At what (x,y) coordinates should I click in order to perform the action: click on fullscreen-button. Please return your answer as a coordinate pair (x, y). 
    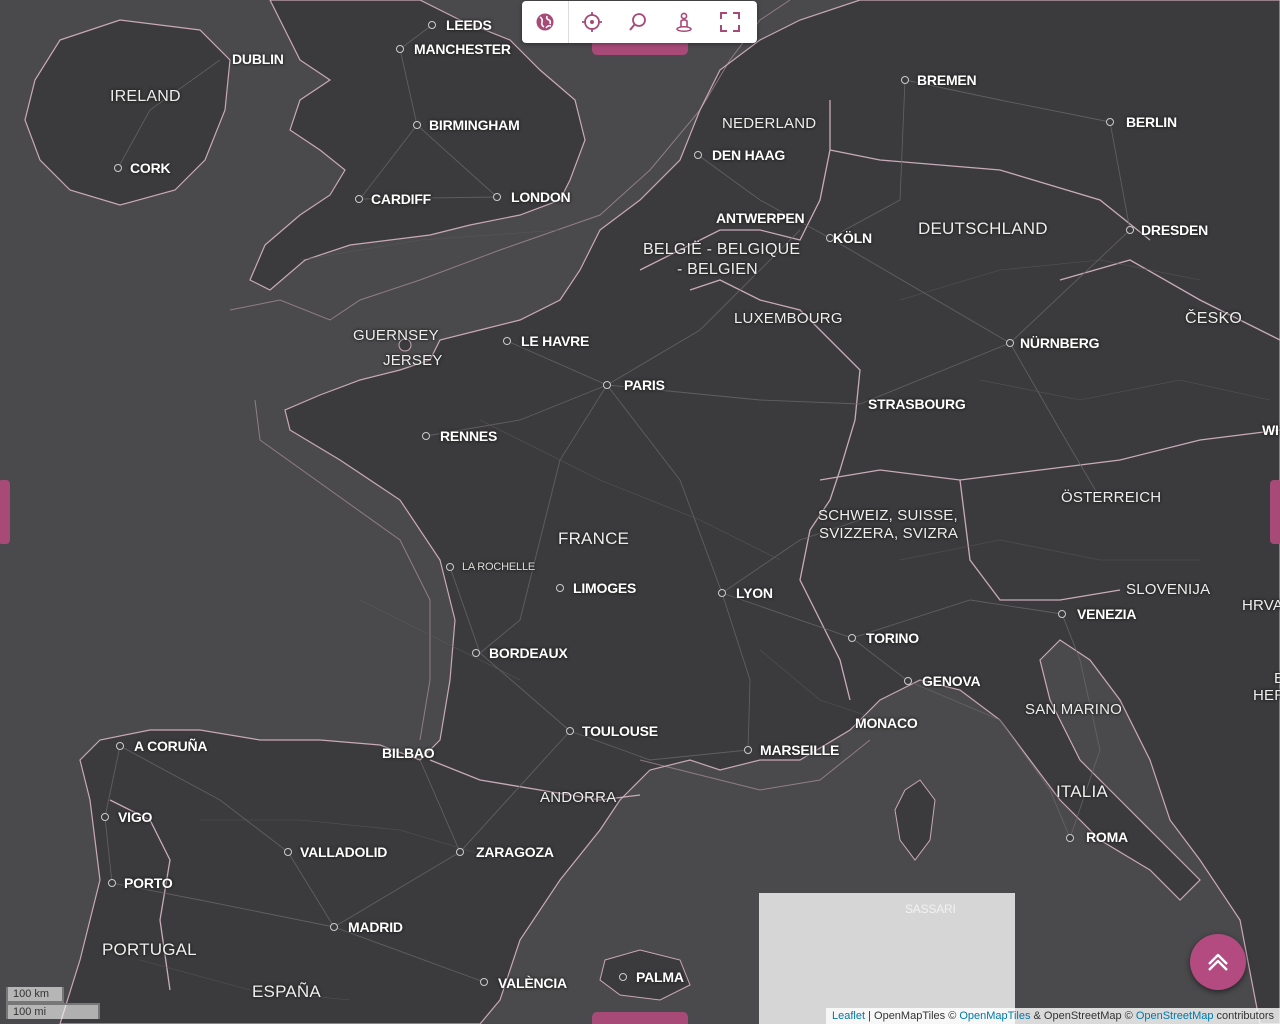
    Looking at the image, I should click on (730, 22).